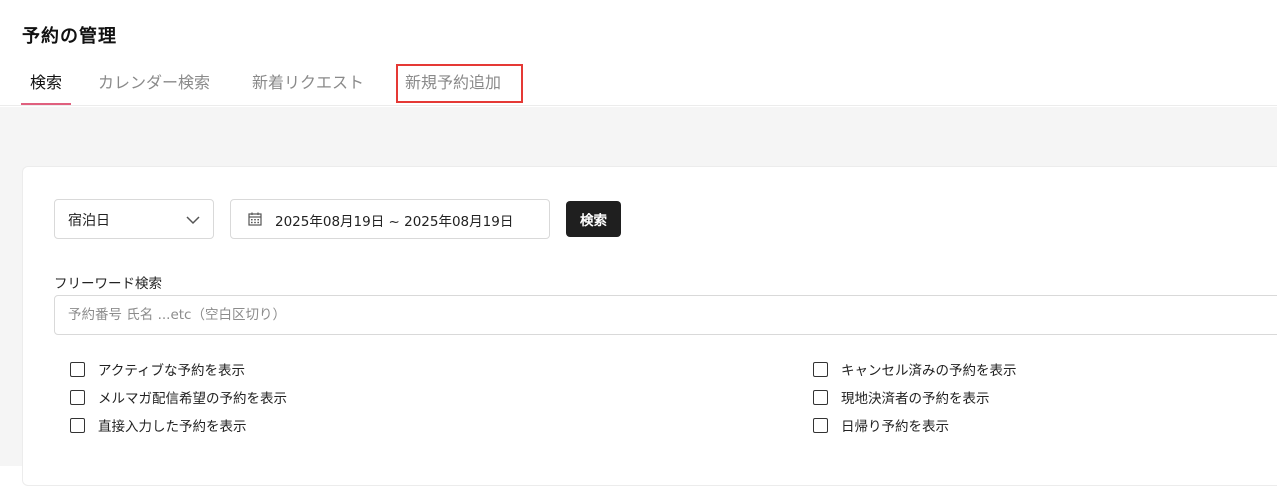 The image size is (1277, 486). I want to click on filter-newsletter-checkbox: メルマガ配信希望の予約を表示, so click(178, 397).